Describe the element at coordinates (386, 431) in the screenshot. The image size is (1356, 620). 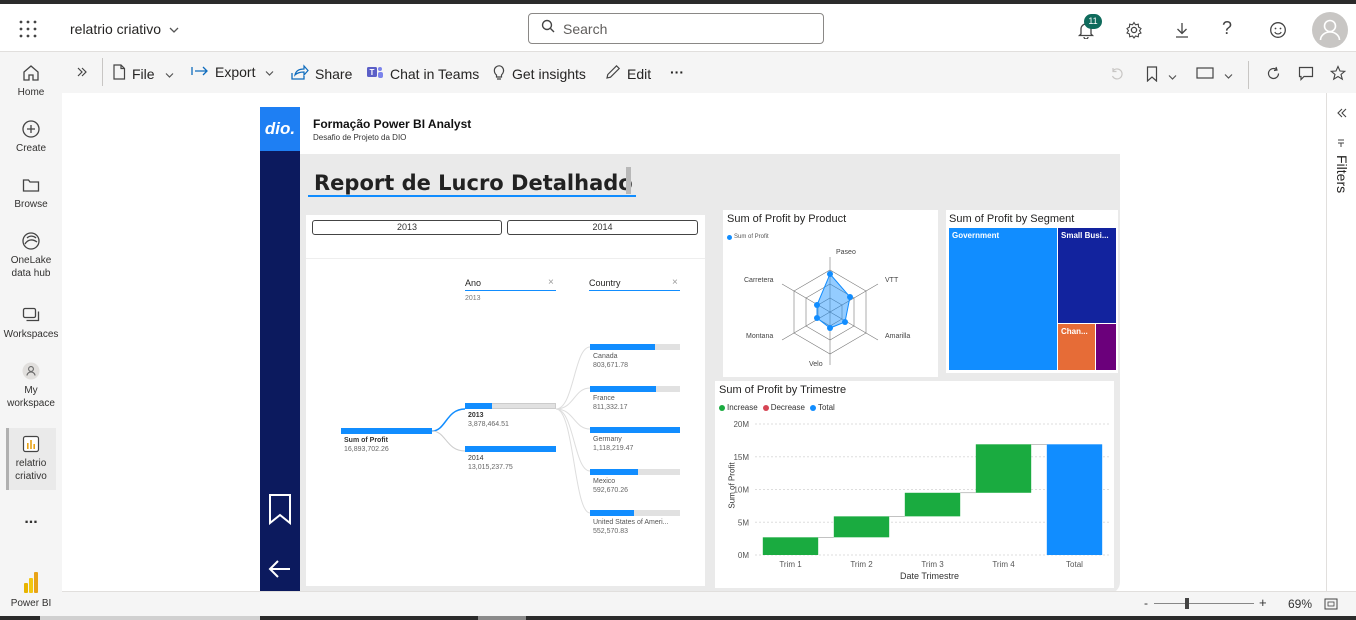
I see `root-bar` at that location.